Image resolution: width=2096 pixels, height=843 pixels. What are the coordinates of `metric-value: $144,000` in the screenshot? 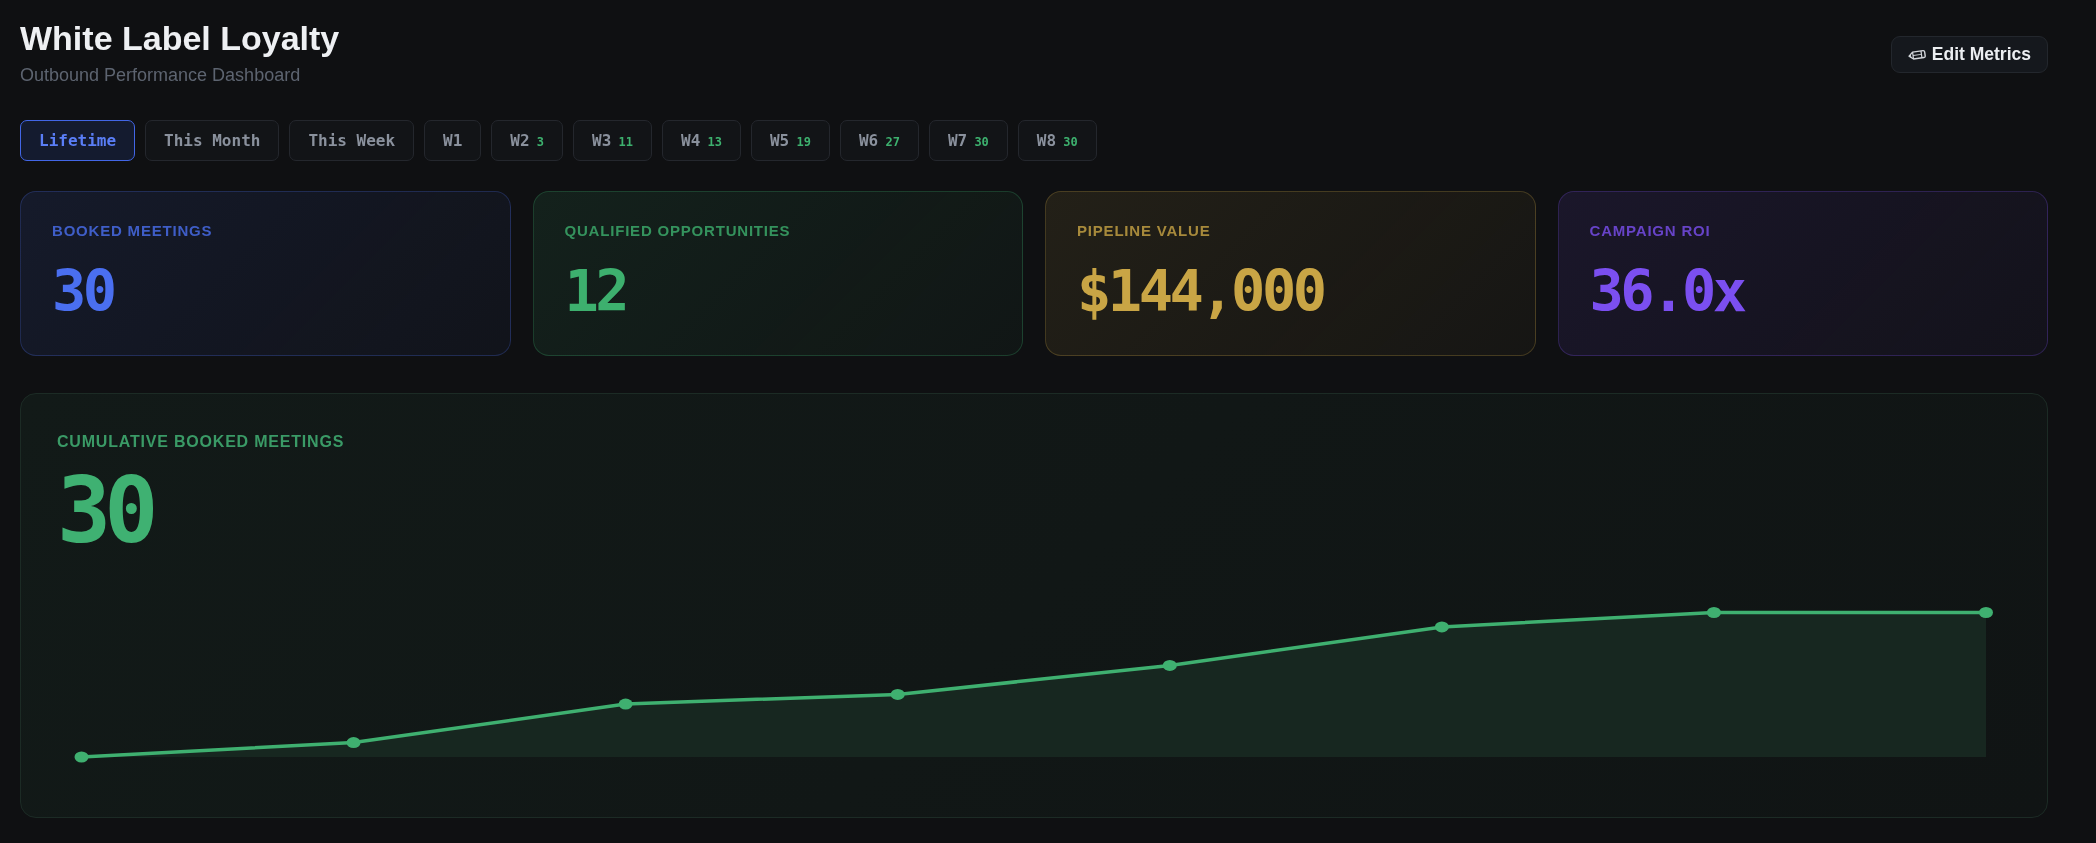 It's located at (1201, 291).